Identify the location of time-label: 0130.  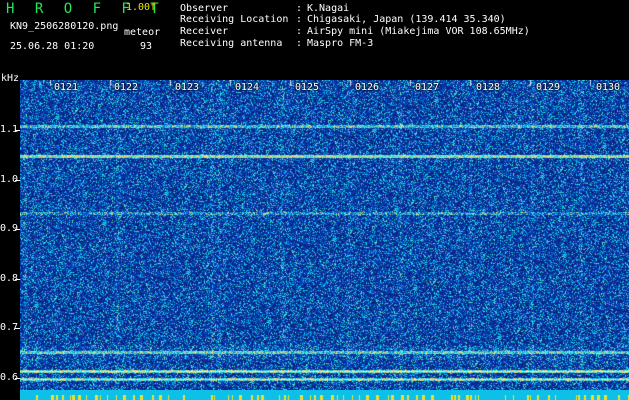
(608, 87).